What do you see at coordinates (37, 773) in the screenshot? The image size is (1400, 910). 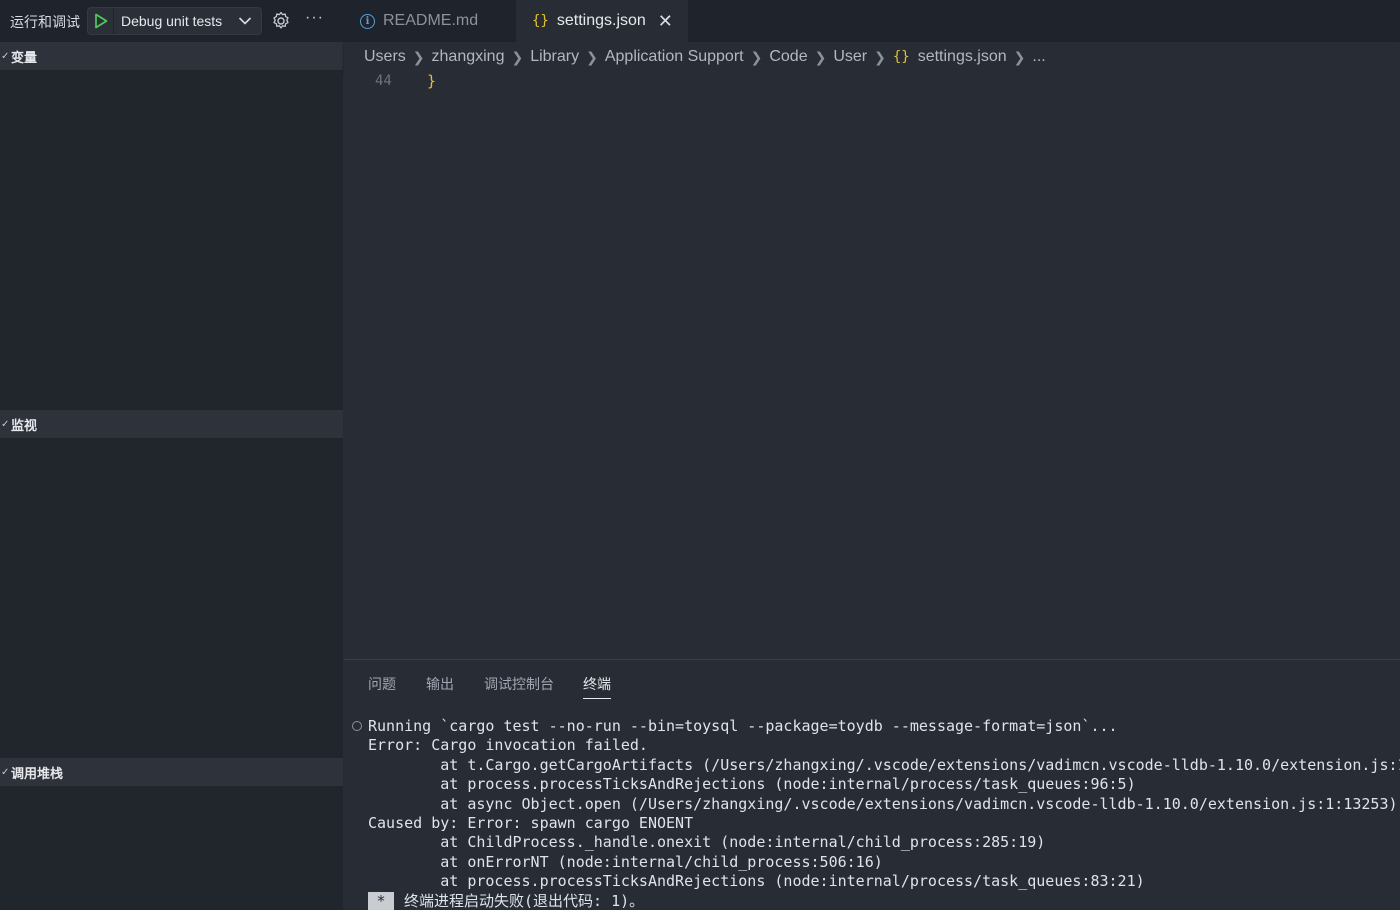 I see `section-label: 调用堆栈` at bounding box center [37, 773].